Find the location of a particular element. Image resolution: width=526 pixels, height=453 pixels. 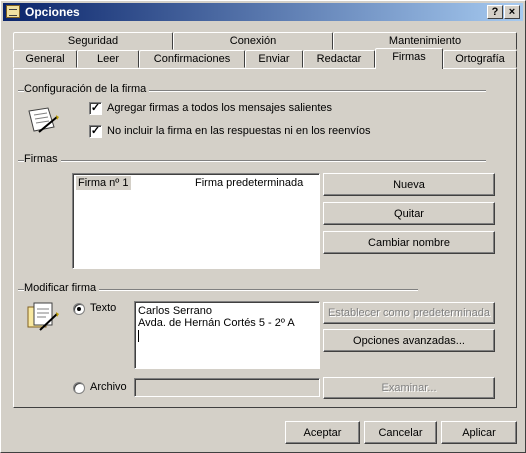

signatures-group-label: Firmas is located at coordinates (42, 159).